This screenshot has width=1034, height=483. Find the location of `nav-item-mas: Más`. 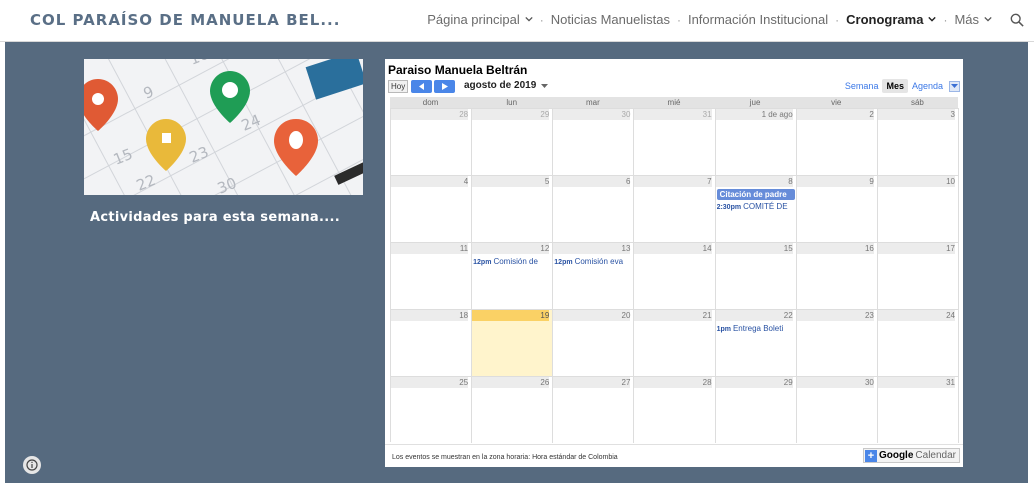

nav-item-mas: Más is located at coordinates (973, 19).